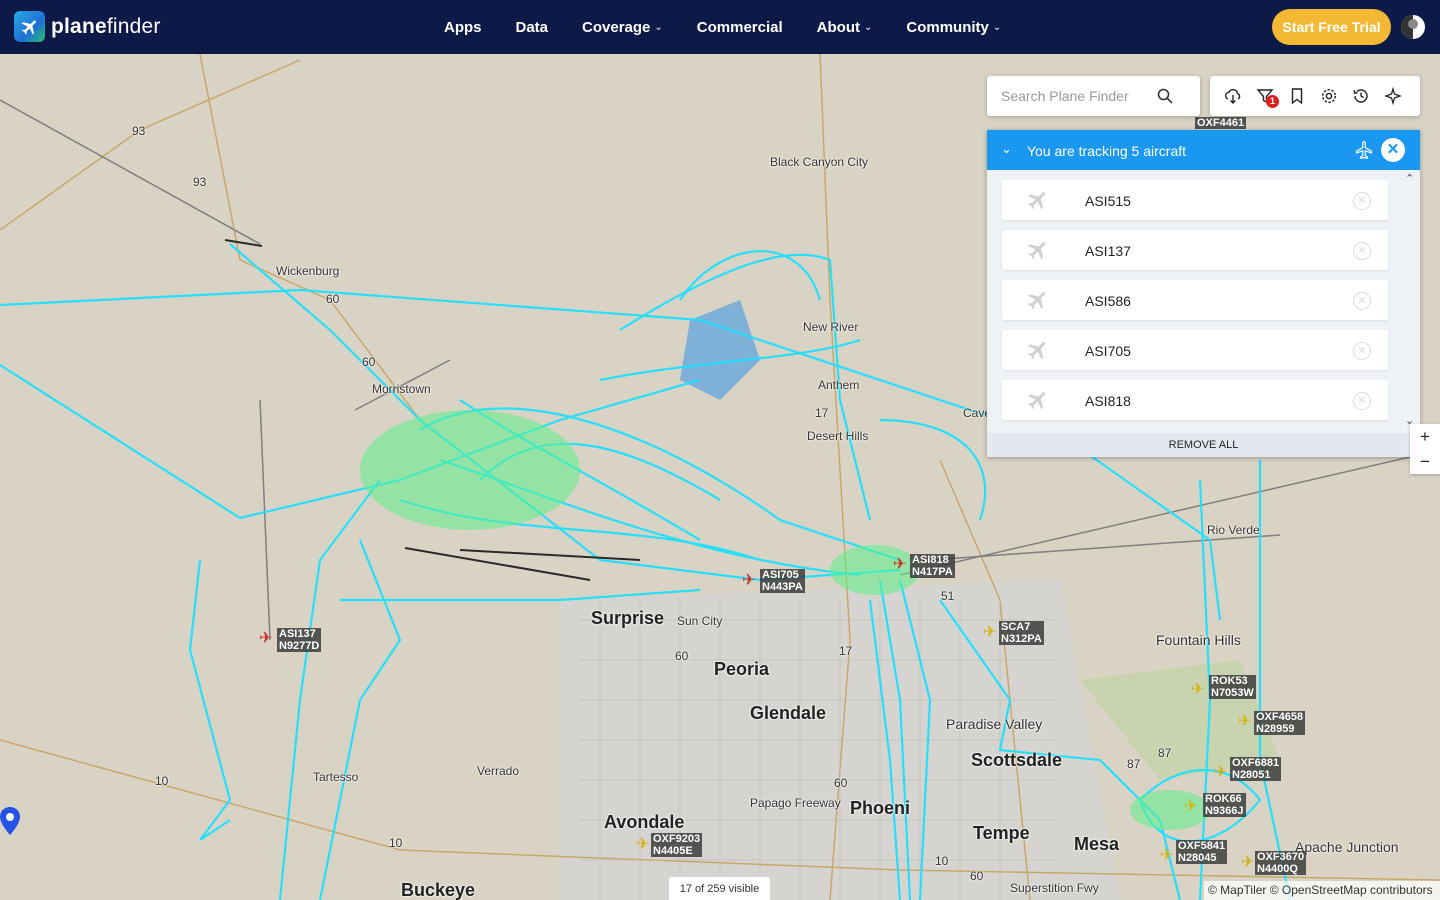 Image resolution: width=1440 pixels, height=900 pixels. What do you see at coordinates (788, 713) in the screenshot?
I see `place-label: Glendale` at bounding box center [788, 713].